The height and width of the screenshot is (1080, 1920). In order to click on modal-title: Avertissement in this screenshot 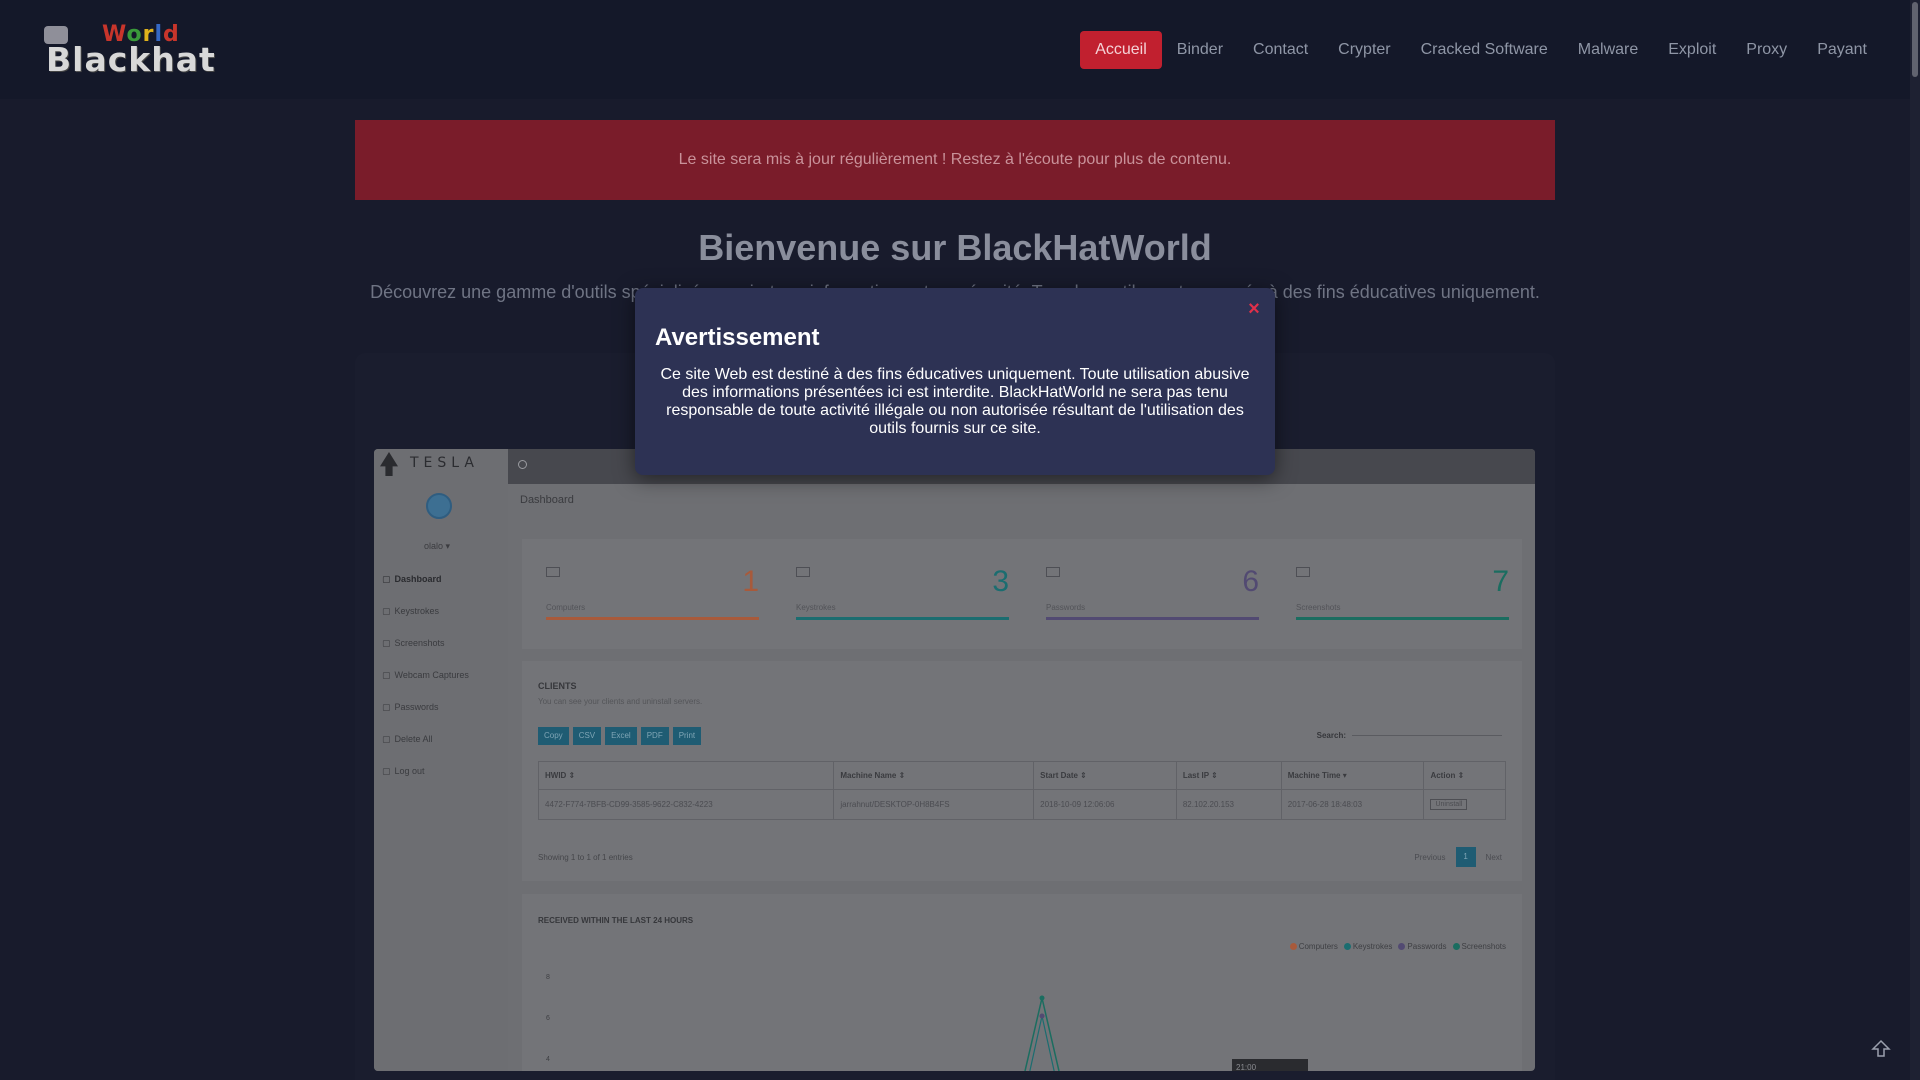, I will do `click(737, 337)`.